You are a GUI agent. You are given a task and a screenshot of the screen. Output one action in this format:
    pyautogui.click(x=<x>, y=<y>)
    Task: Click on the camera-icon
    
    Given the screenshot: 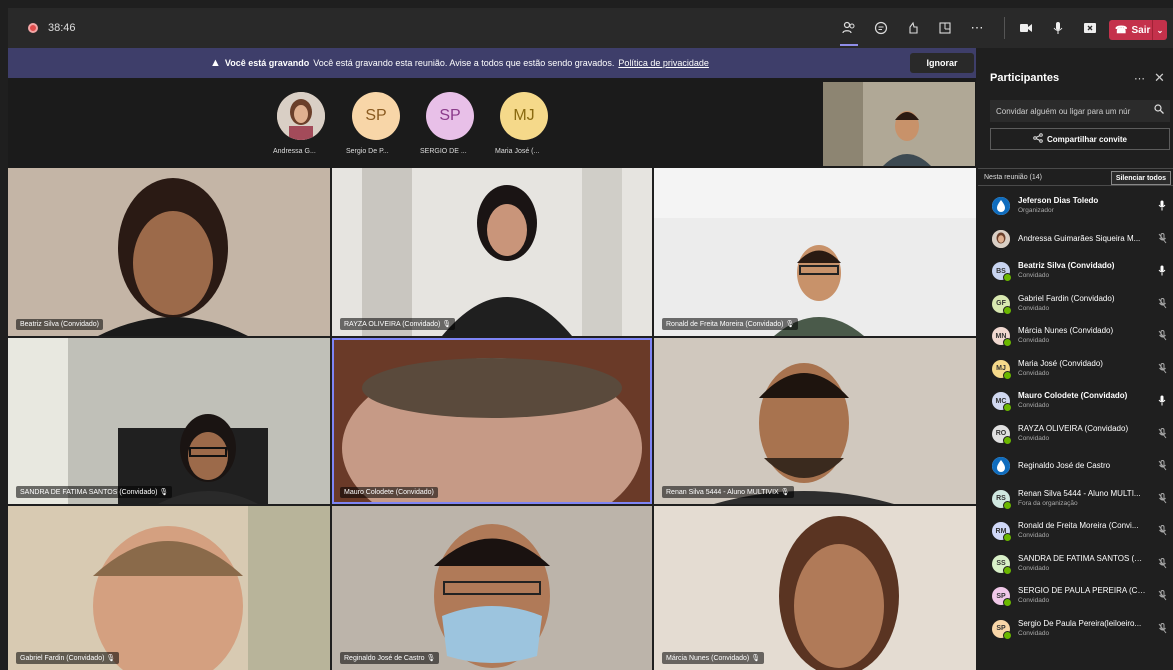 What is the action you would take?
    pyautogui.click(x=1026, y=28)
    